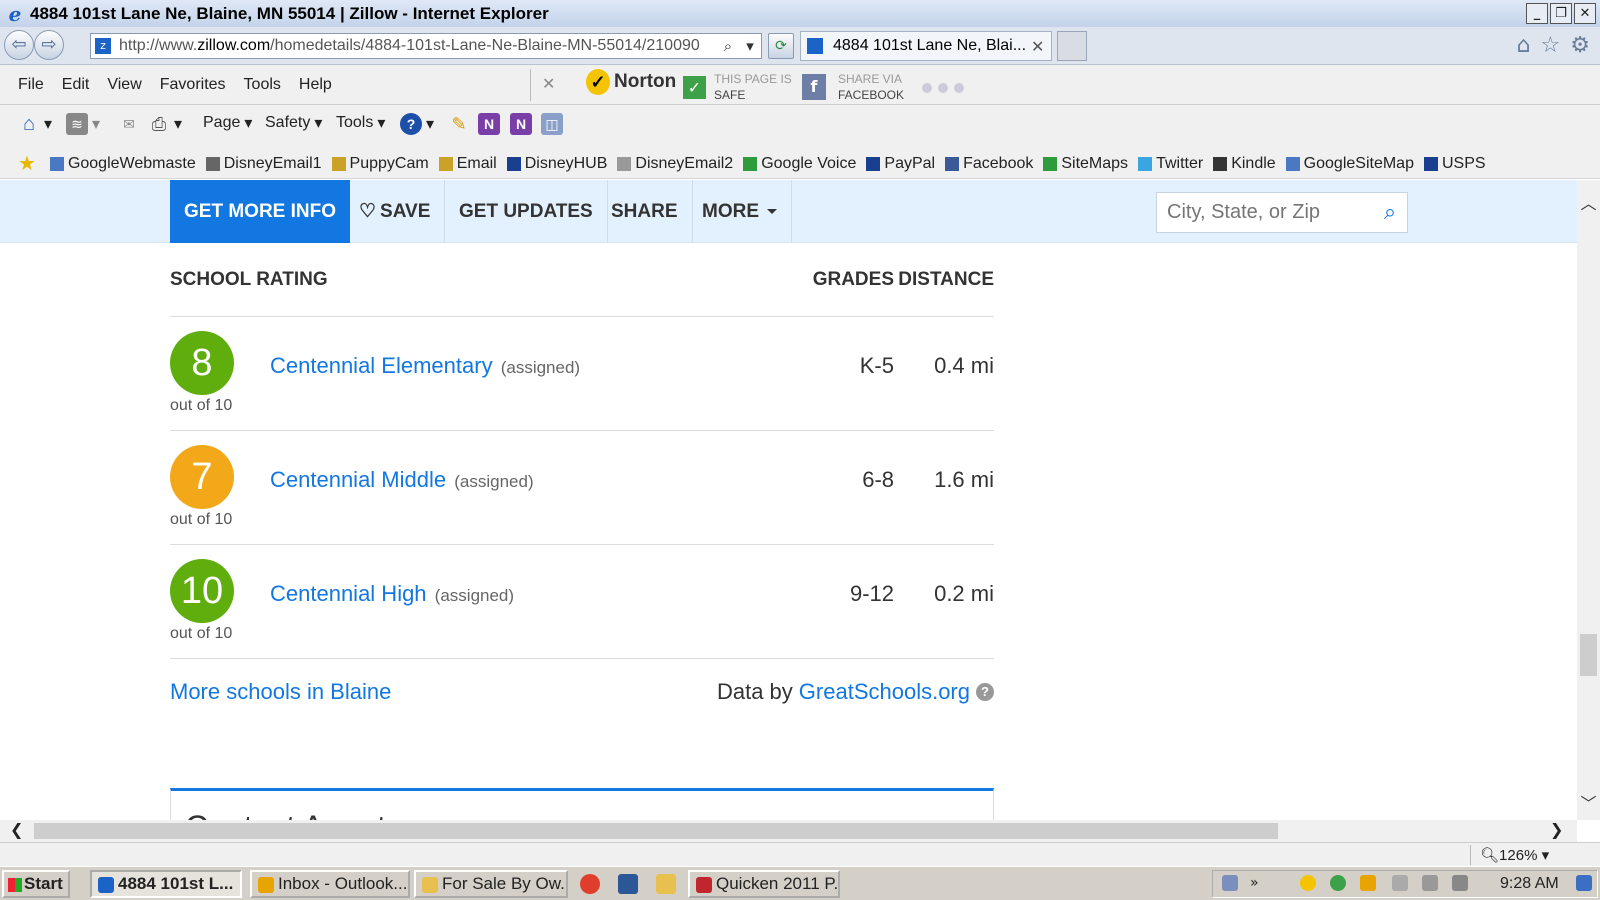  What do you see at coordinates (552, 124) in the screenshot?
I see `research-tools-command: ◫` at bounding box center [552, 124].